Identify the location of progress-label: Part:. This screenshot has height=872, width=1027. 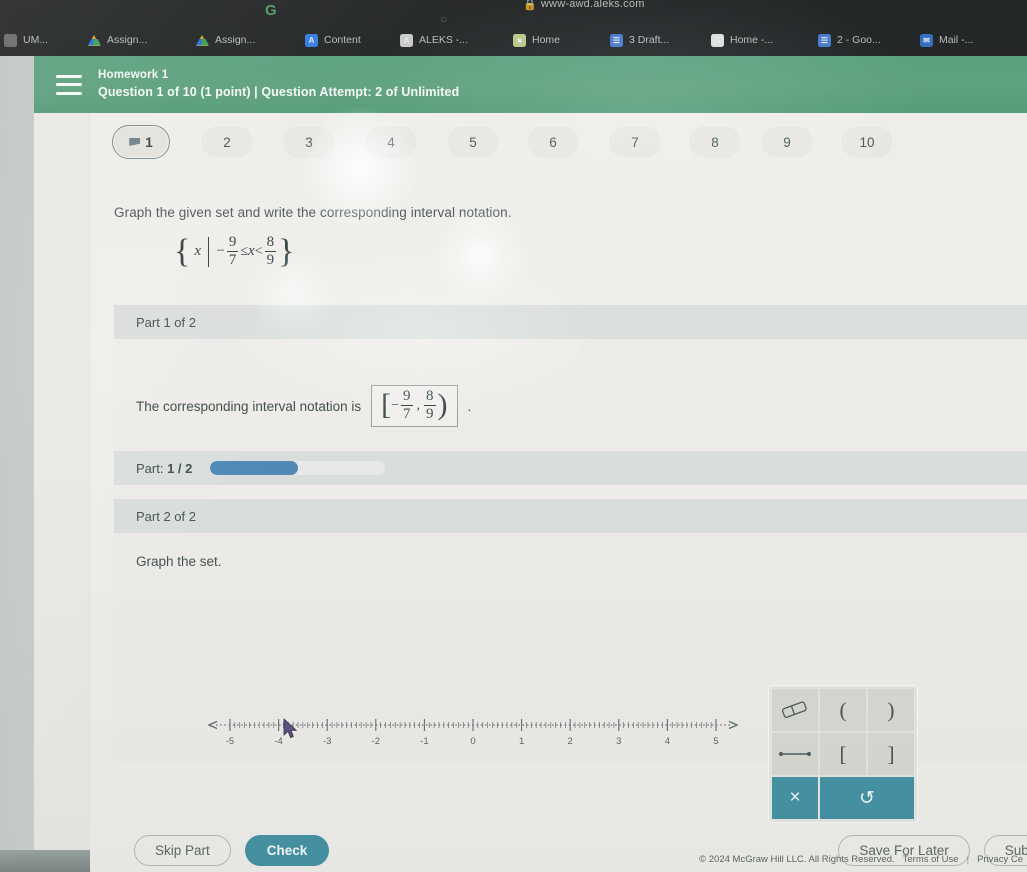
(150, 468).